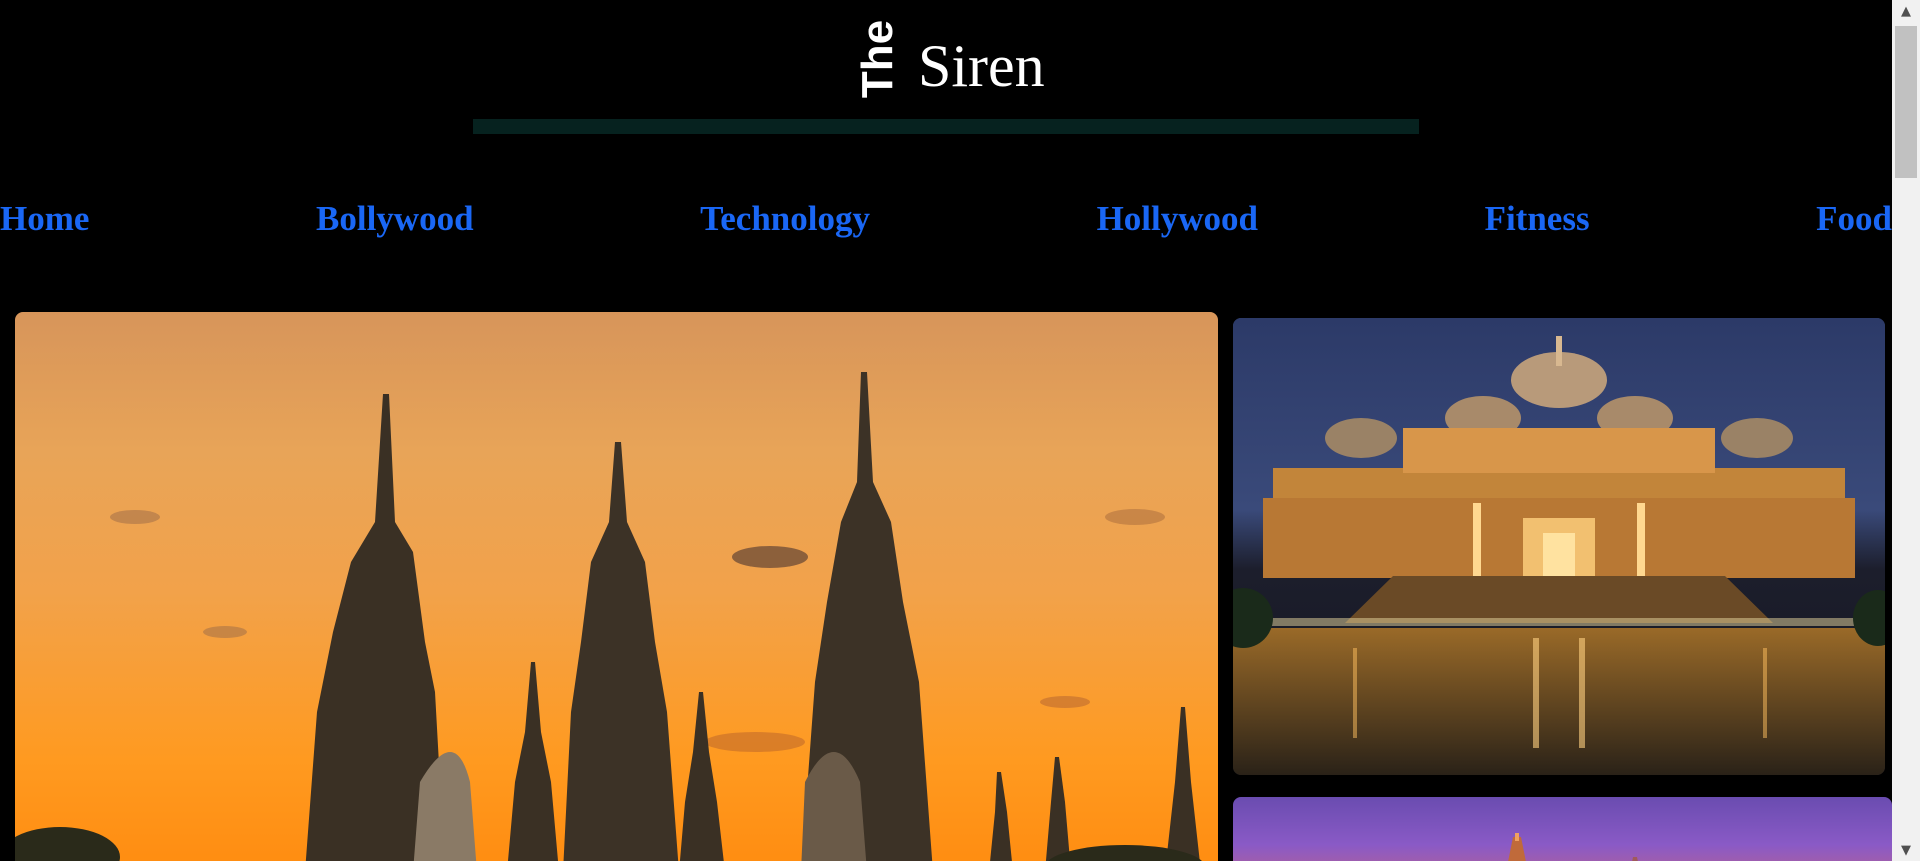 This screenshot has width=1920, height=861. I want to click on site-header: The Siren, so click(946, 55).